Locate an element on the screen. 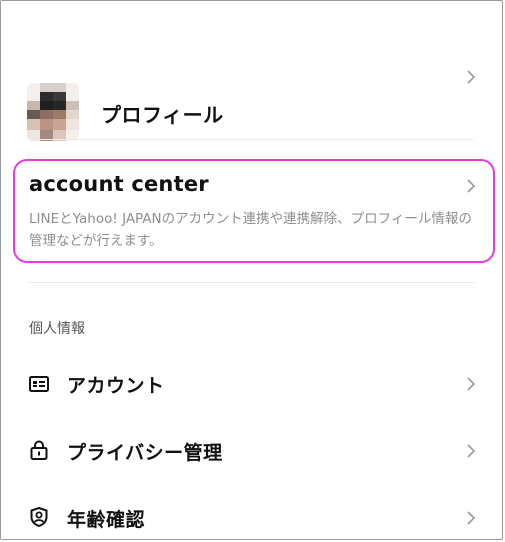 The image size is (505, 542). menu-item-account: アカウント is located at coordinates (251, 384).